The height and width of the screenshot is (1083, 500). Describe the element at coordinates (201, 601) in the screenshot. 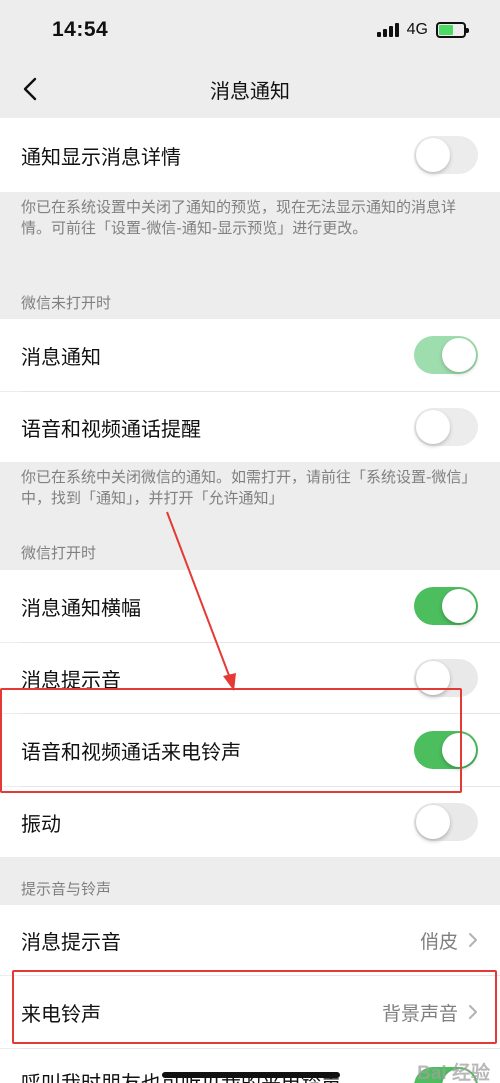

I see `red-arrow-annotation` at that location.